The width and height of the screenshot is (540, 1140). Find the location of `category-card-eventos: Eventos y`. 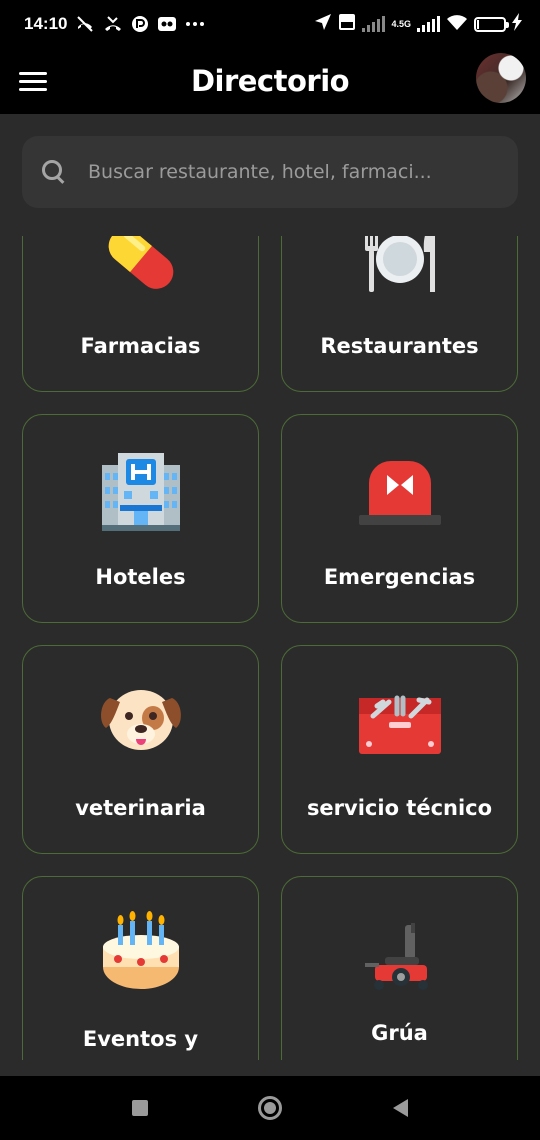

category-card-eventos: Eventos y is located at coordinates (140, 968).